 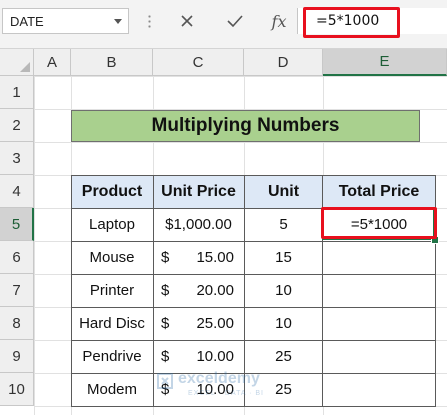 What do you see at coordinates (52, 62) in the screenshot?
I see `column-header-a: A` at bounding box center [52, 62].